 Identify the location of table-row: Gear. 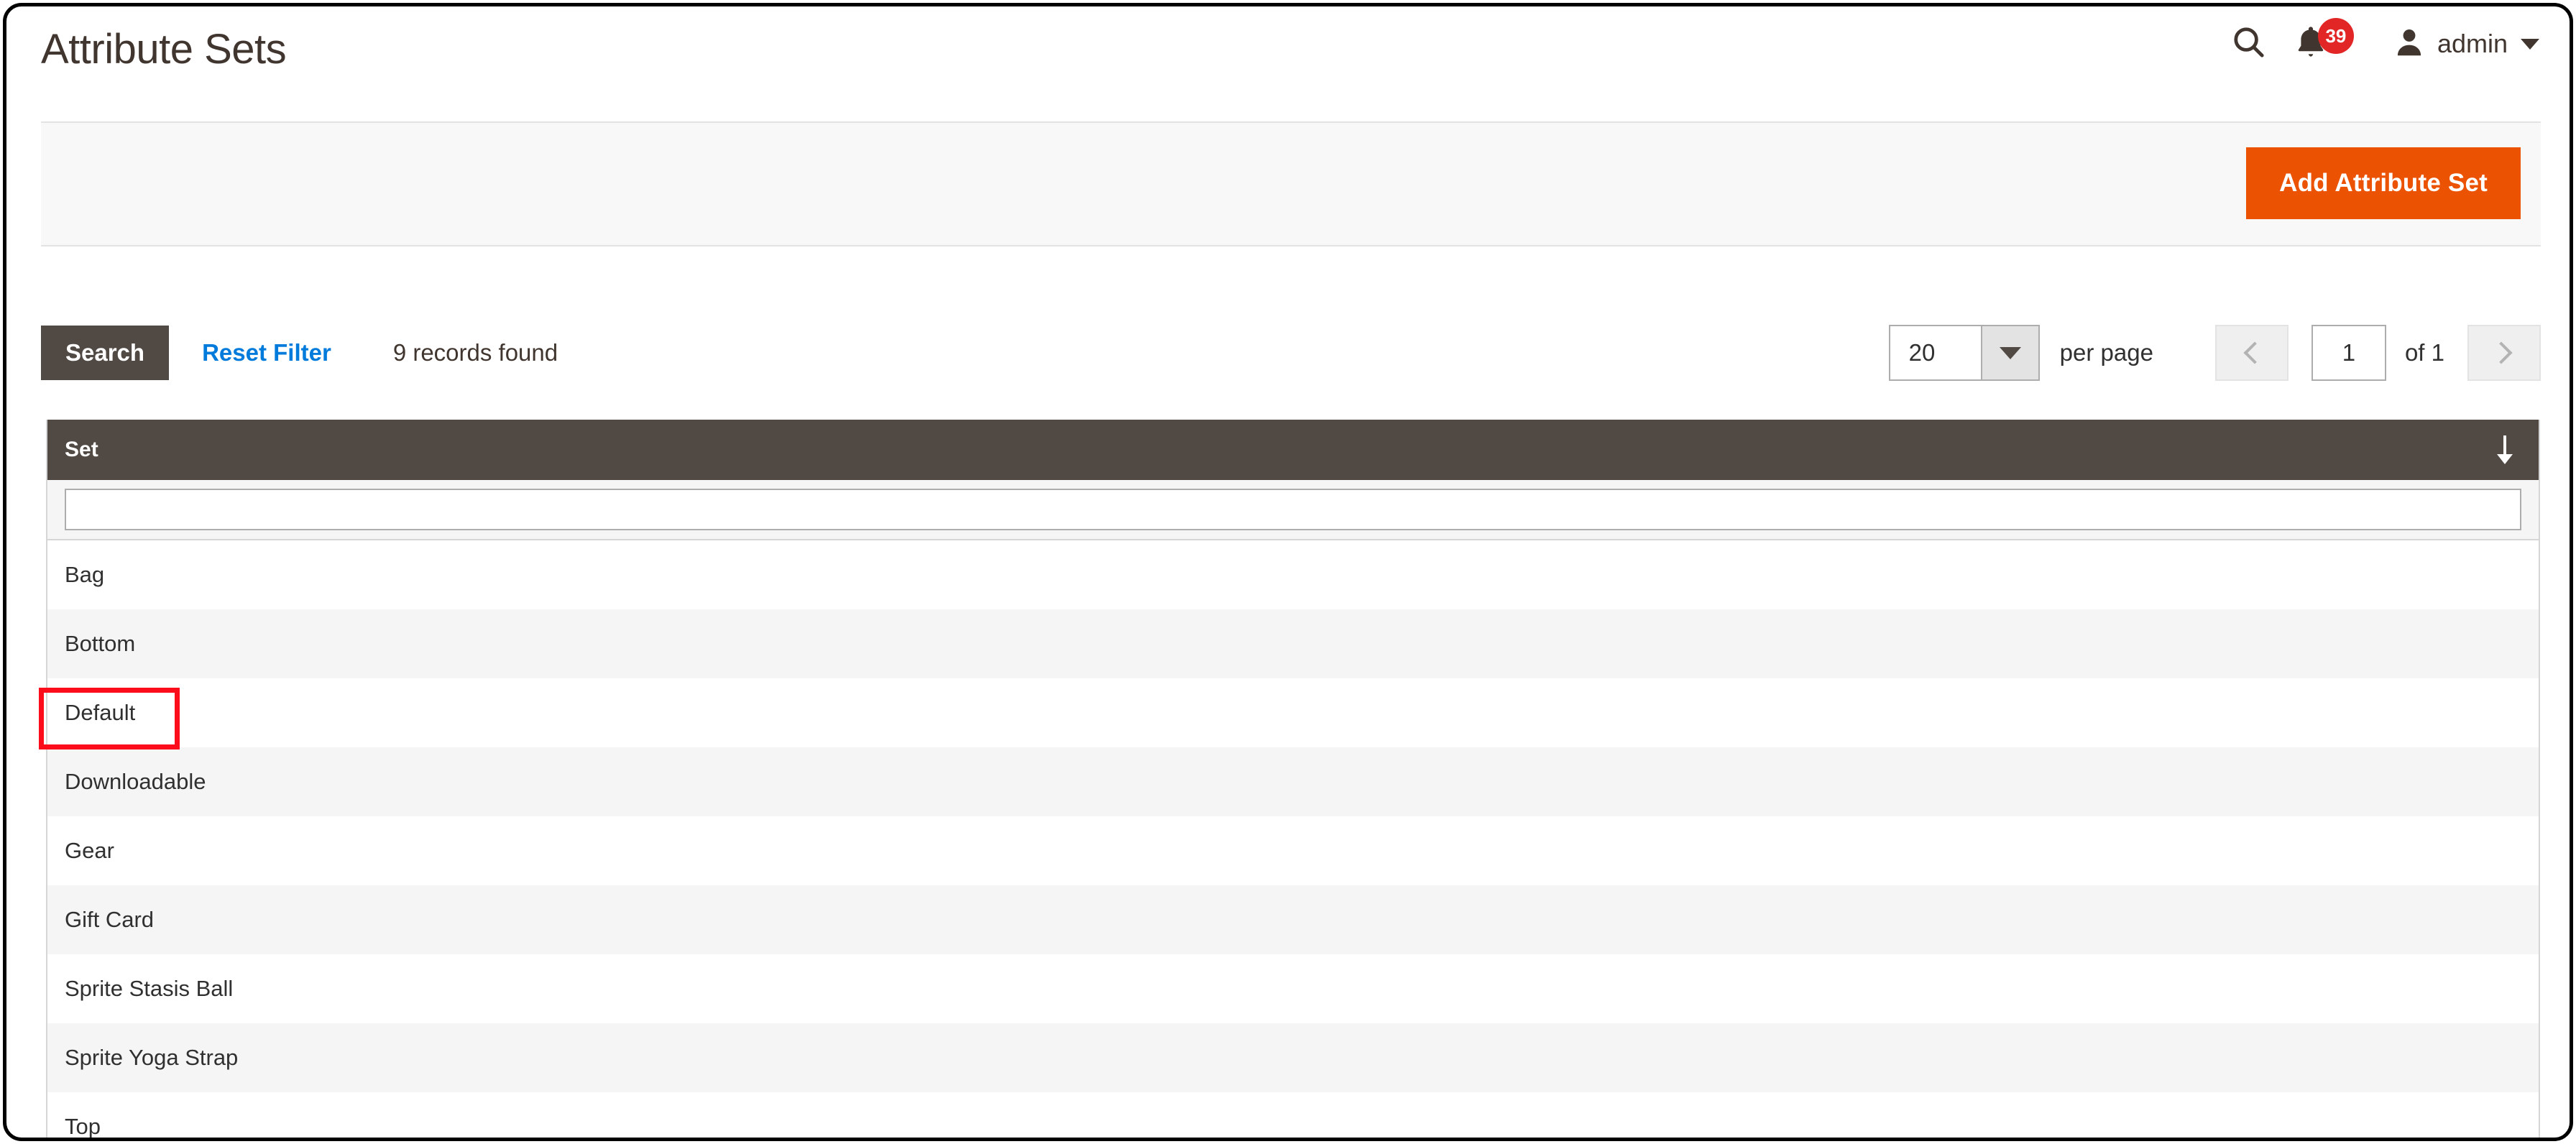
(1293, 851).